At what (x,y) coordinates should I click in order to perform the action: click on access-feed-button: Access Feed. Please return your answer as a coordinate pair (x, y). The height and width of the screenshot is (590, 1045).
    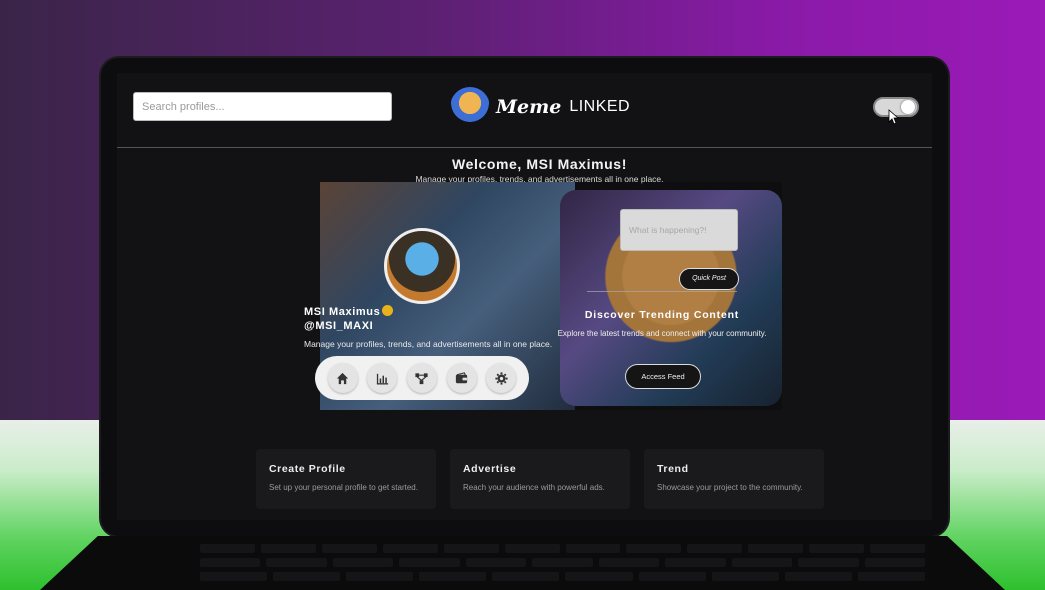
    Looking at the image, I should click on (663, 376).